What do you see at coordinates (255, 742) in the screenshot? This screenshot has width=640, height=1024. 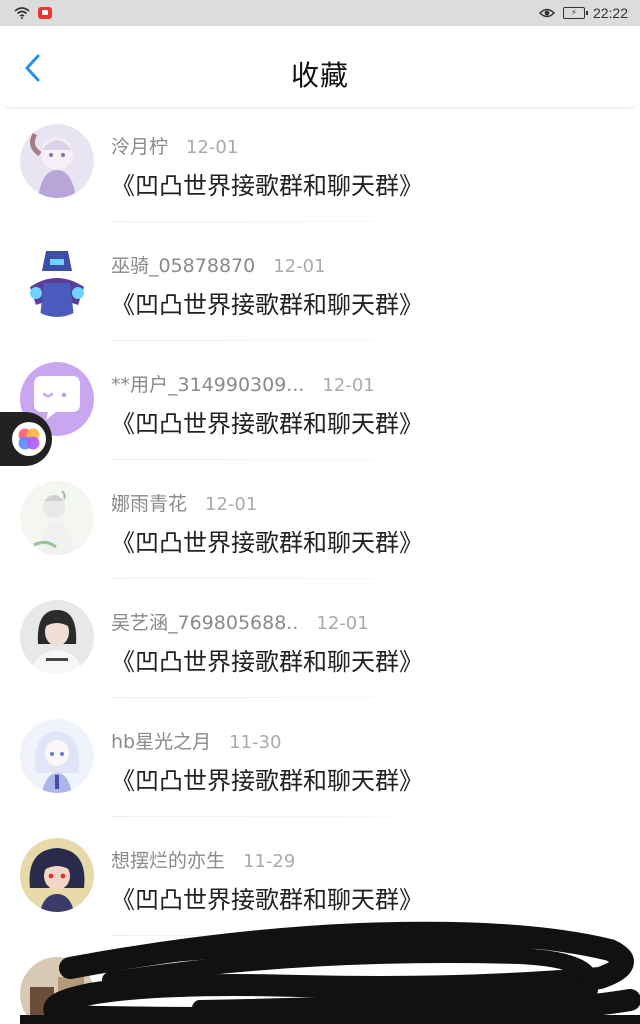 I see `item-date: 11-30` at bounding box center [255, 742].